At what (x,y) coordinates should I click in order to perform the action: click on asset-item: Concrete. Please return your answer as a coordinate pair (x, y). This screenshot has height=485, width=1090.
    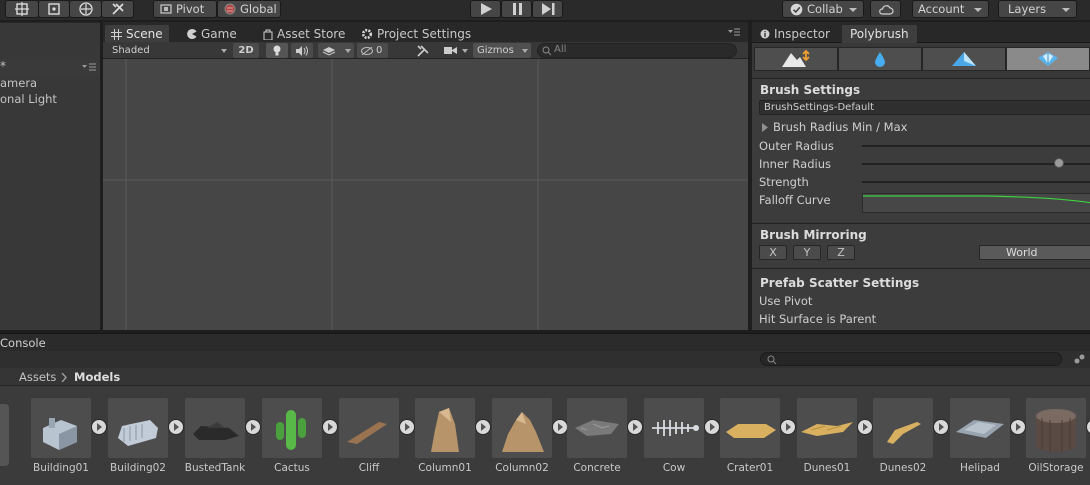
    Looking at the image, I should click on (605, 436).